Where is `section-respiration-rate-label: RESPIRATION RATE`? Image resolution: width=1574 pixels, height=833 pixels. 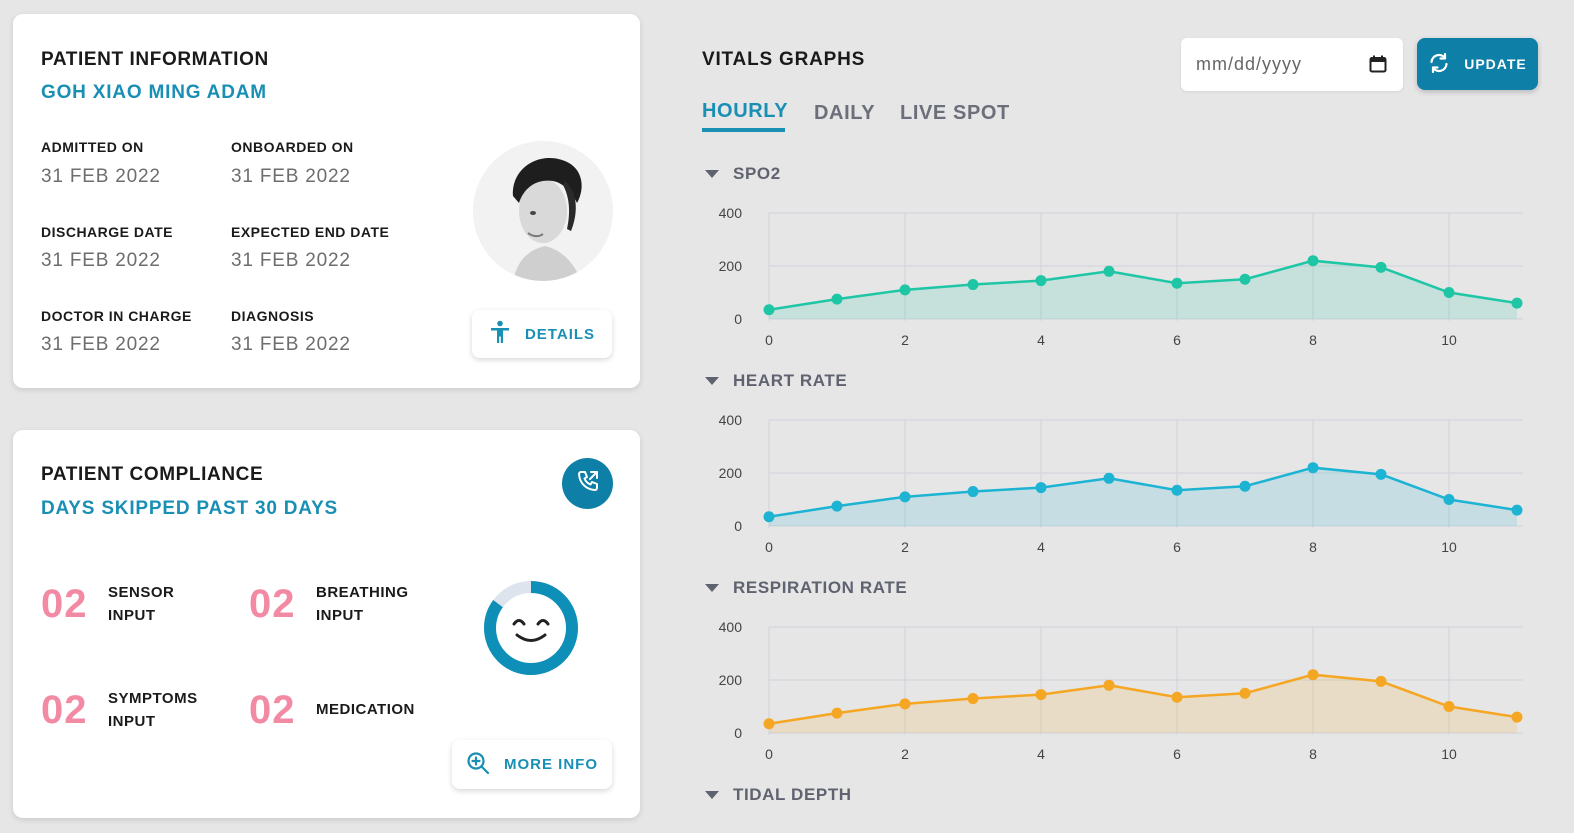
section-respiration-rate-label: RESPIRATION RATE is located at coordinates (820, 587).